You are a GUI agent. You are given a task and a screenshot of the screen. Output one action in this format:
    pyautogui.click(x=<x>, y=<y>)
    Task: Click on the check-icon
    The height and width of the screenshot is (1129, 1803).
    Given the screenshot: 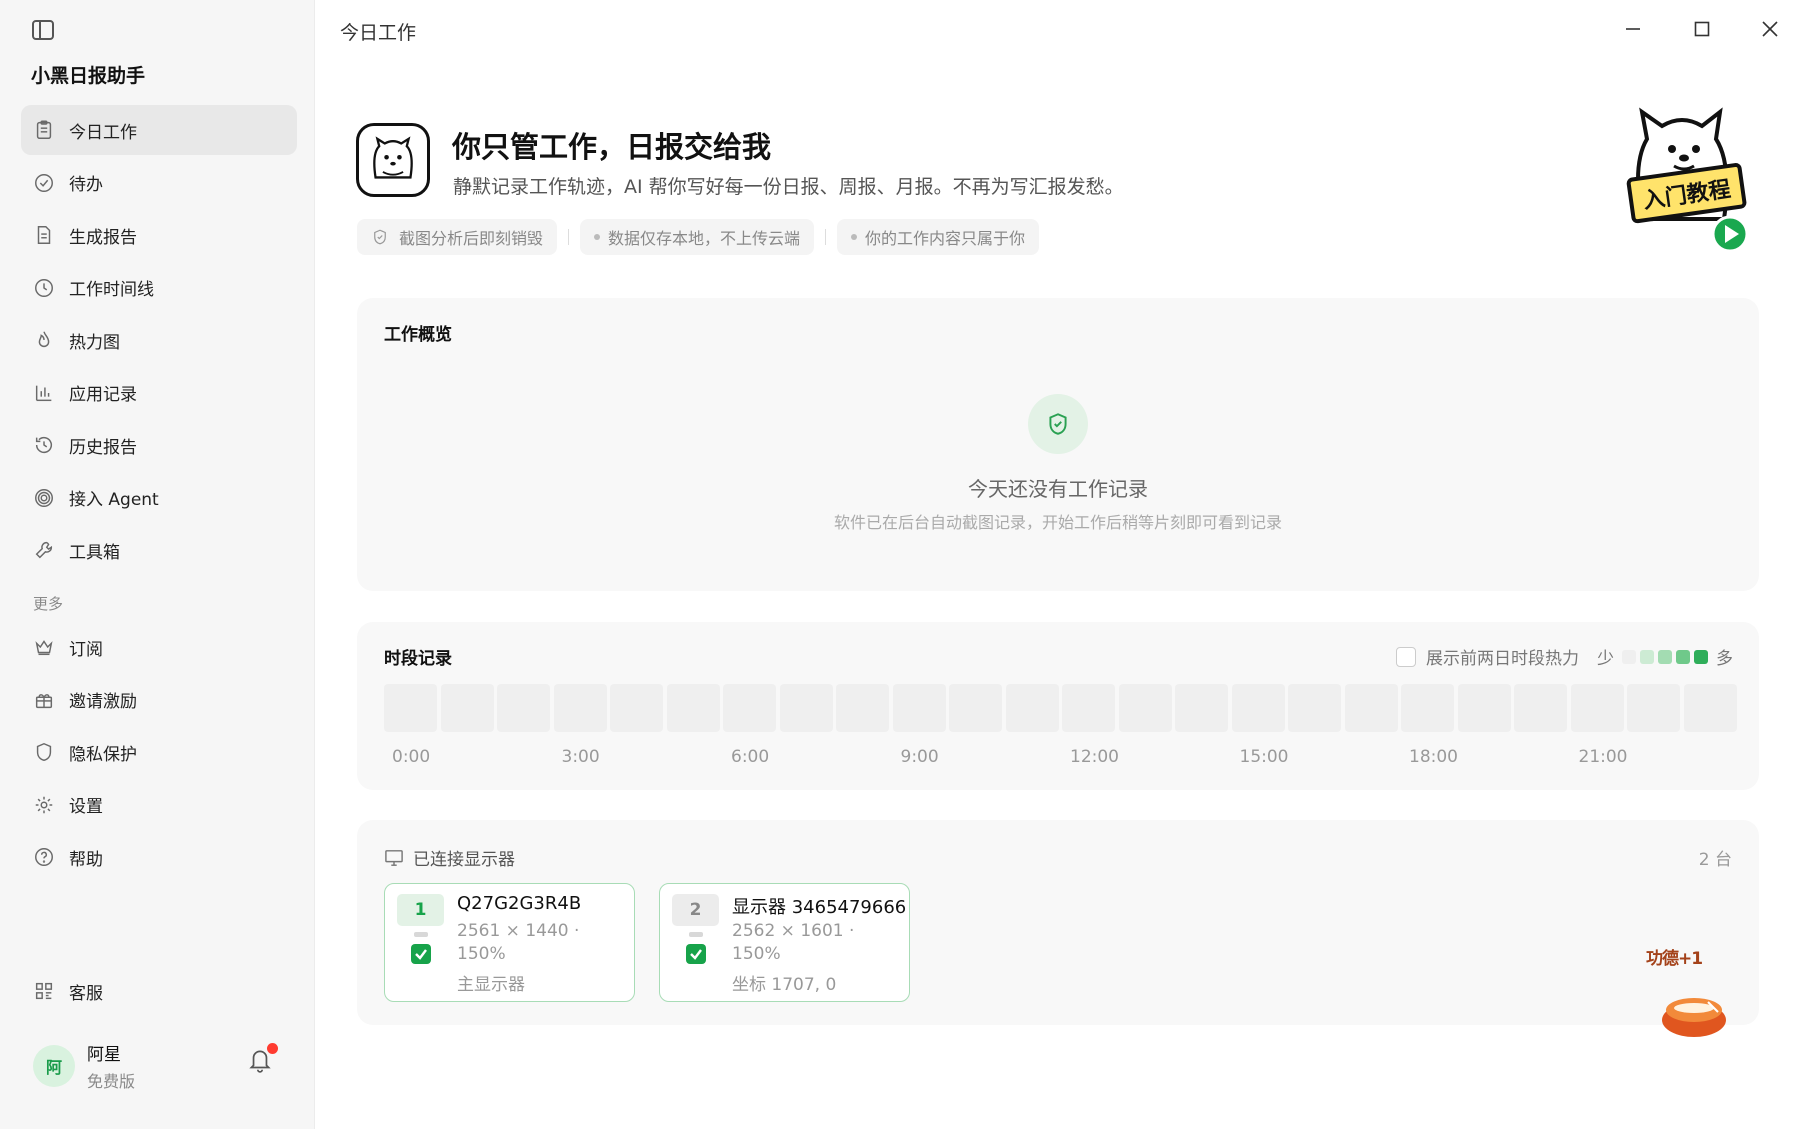 What is the action you would take?
    pyautogui.click(x=696, y=954)
    